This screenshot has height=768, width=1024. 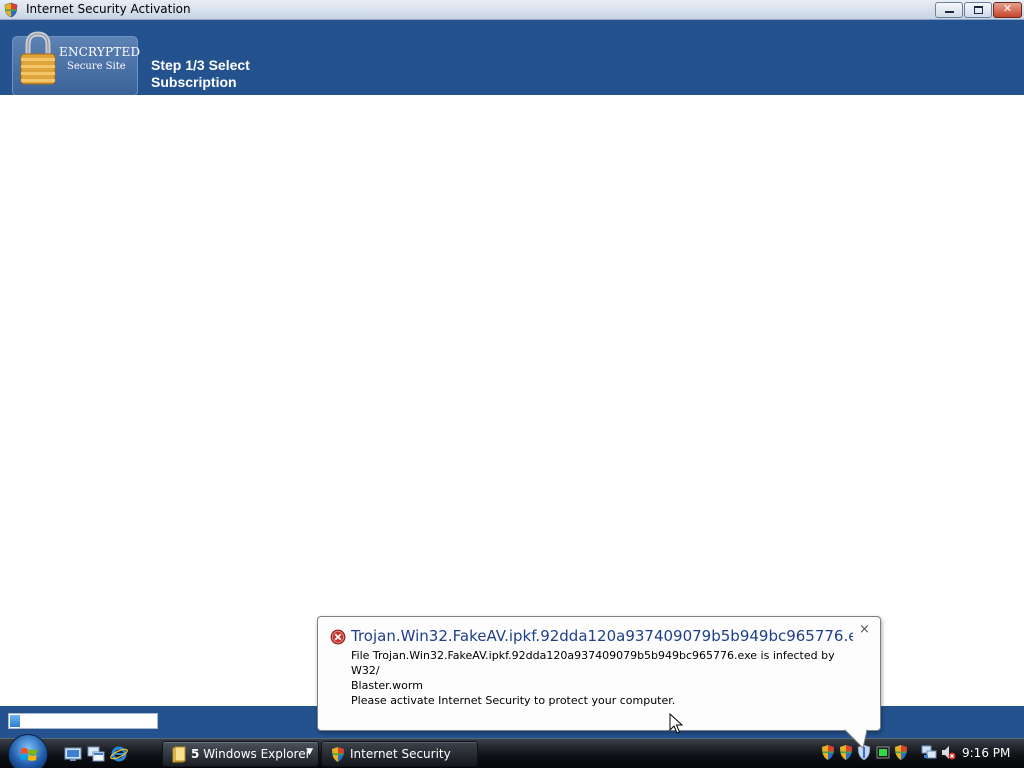 What do you see at coordinates (309, 752) in the screenshot?
I see `chevron-down-icon: ▼` at bounding box center [309, 752].